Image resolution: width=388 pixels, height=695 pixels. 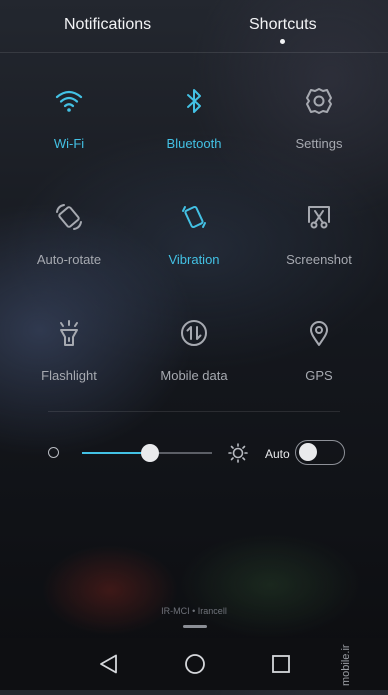 I want to click on back-button, so click(x=109, y=664).